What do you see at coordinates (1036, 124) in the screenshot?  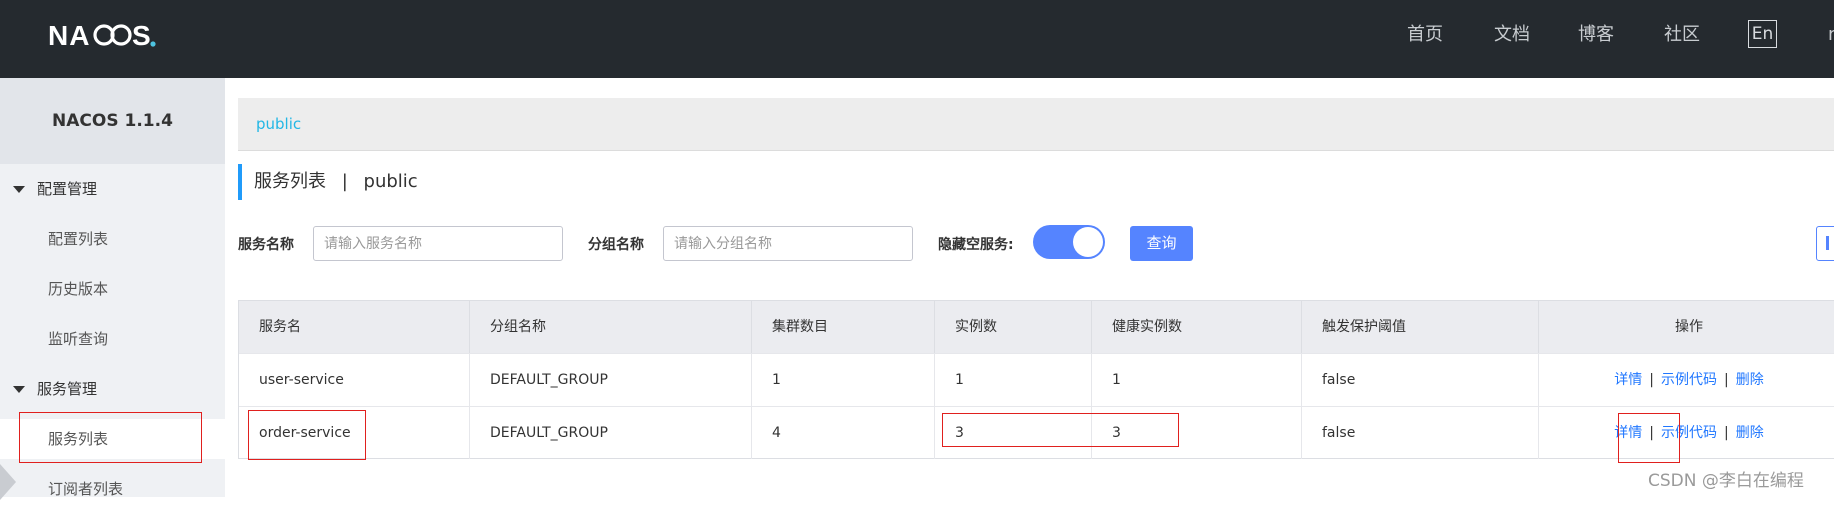 I see `namespace-bar: public` at bounding box center [1036, 124].